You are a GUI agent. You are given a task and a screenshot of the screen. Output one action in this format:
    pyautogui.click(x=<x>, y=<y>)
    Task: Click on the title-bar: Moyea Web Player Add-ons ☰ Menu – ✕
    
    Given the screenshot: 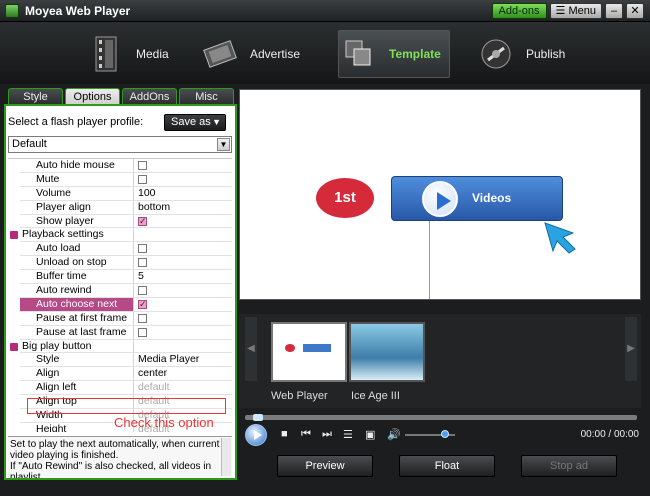 What is the action you would take?
    pyautogui.click(x=325, y=11)
    